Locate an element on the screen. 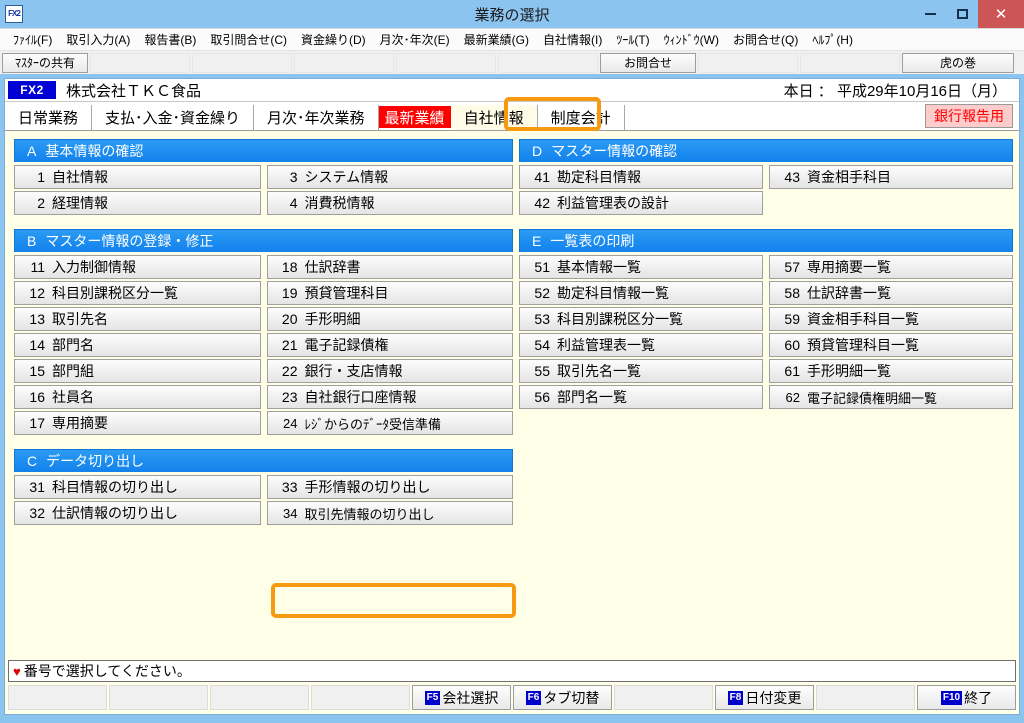  close-button: ✕ is located at coordinates (1001, 14).